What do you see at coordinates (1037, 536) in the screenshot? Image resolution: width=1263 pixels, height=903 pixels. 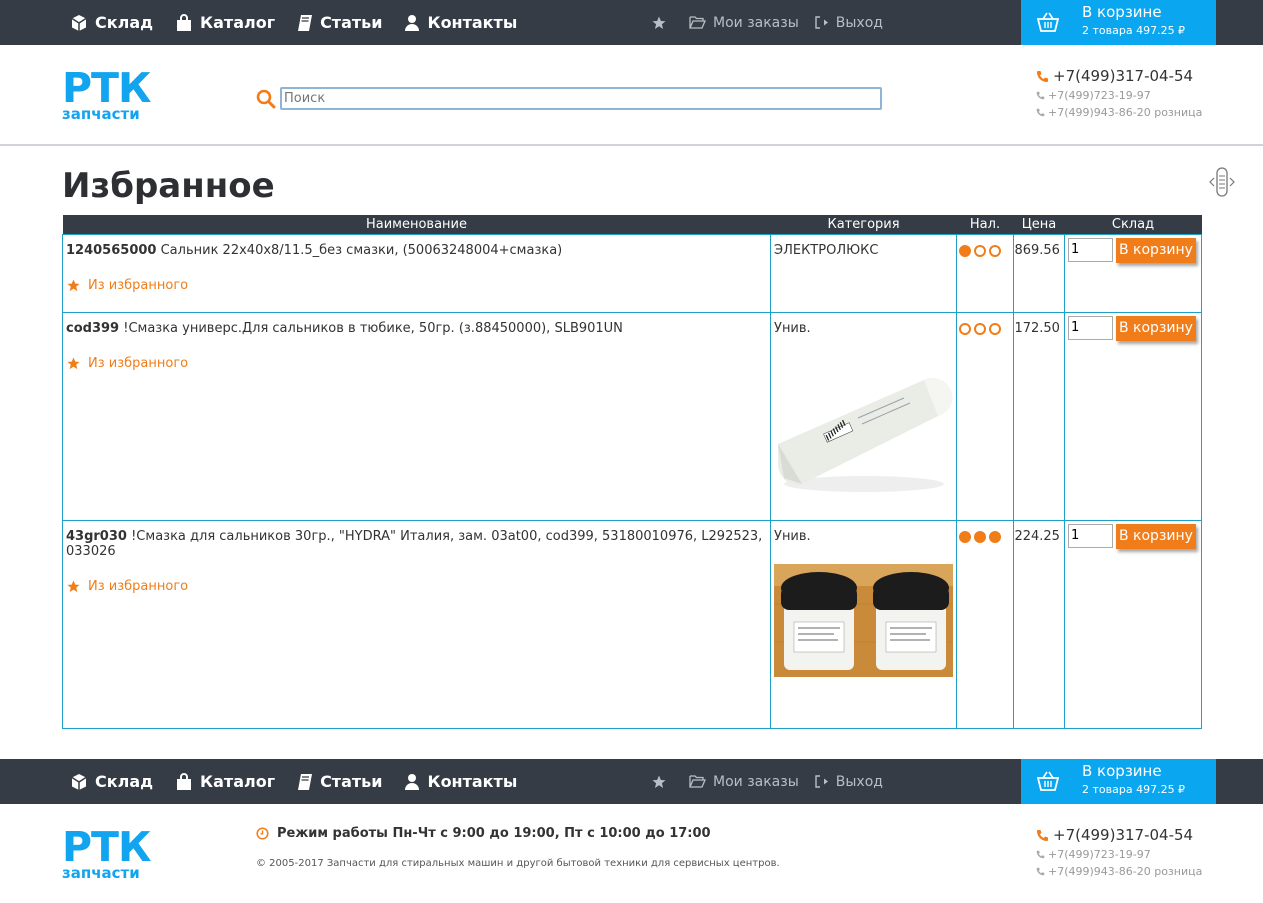 I see `price-text: 224.25` at bounding box center [1037, 536].